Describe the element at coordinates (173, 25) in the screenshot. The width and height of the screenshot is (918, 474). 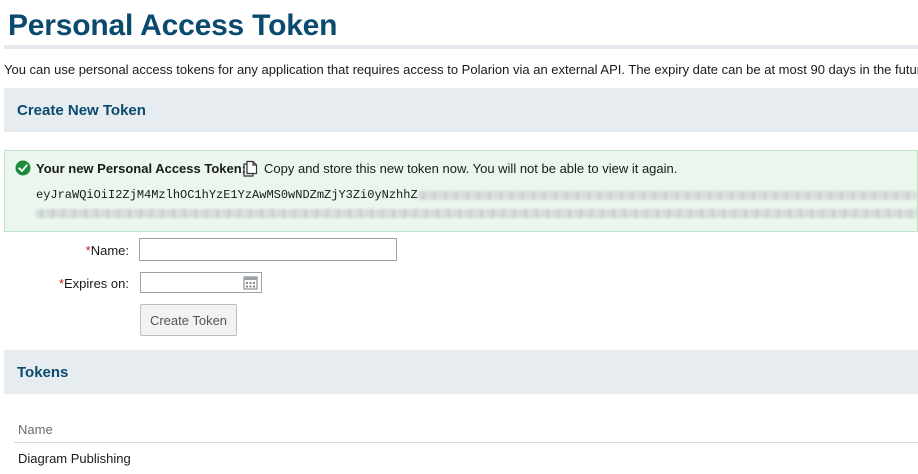
I see `page-title: Personal Access Token` at that location.